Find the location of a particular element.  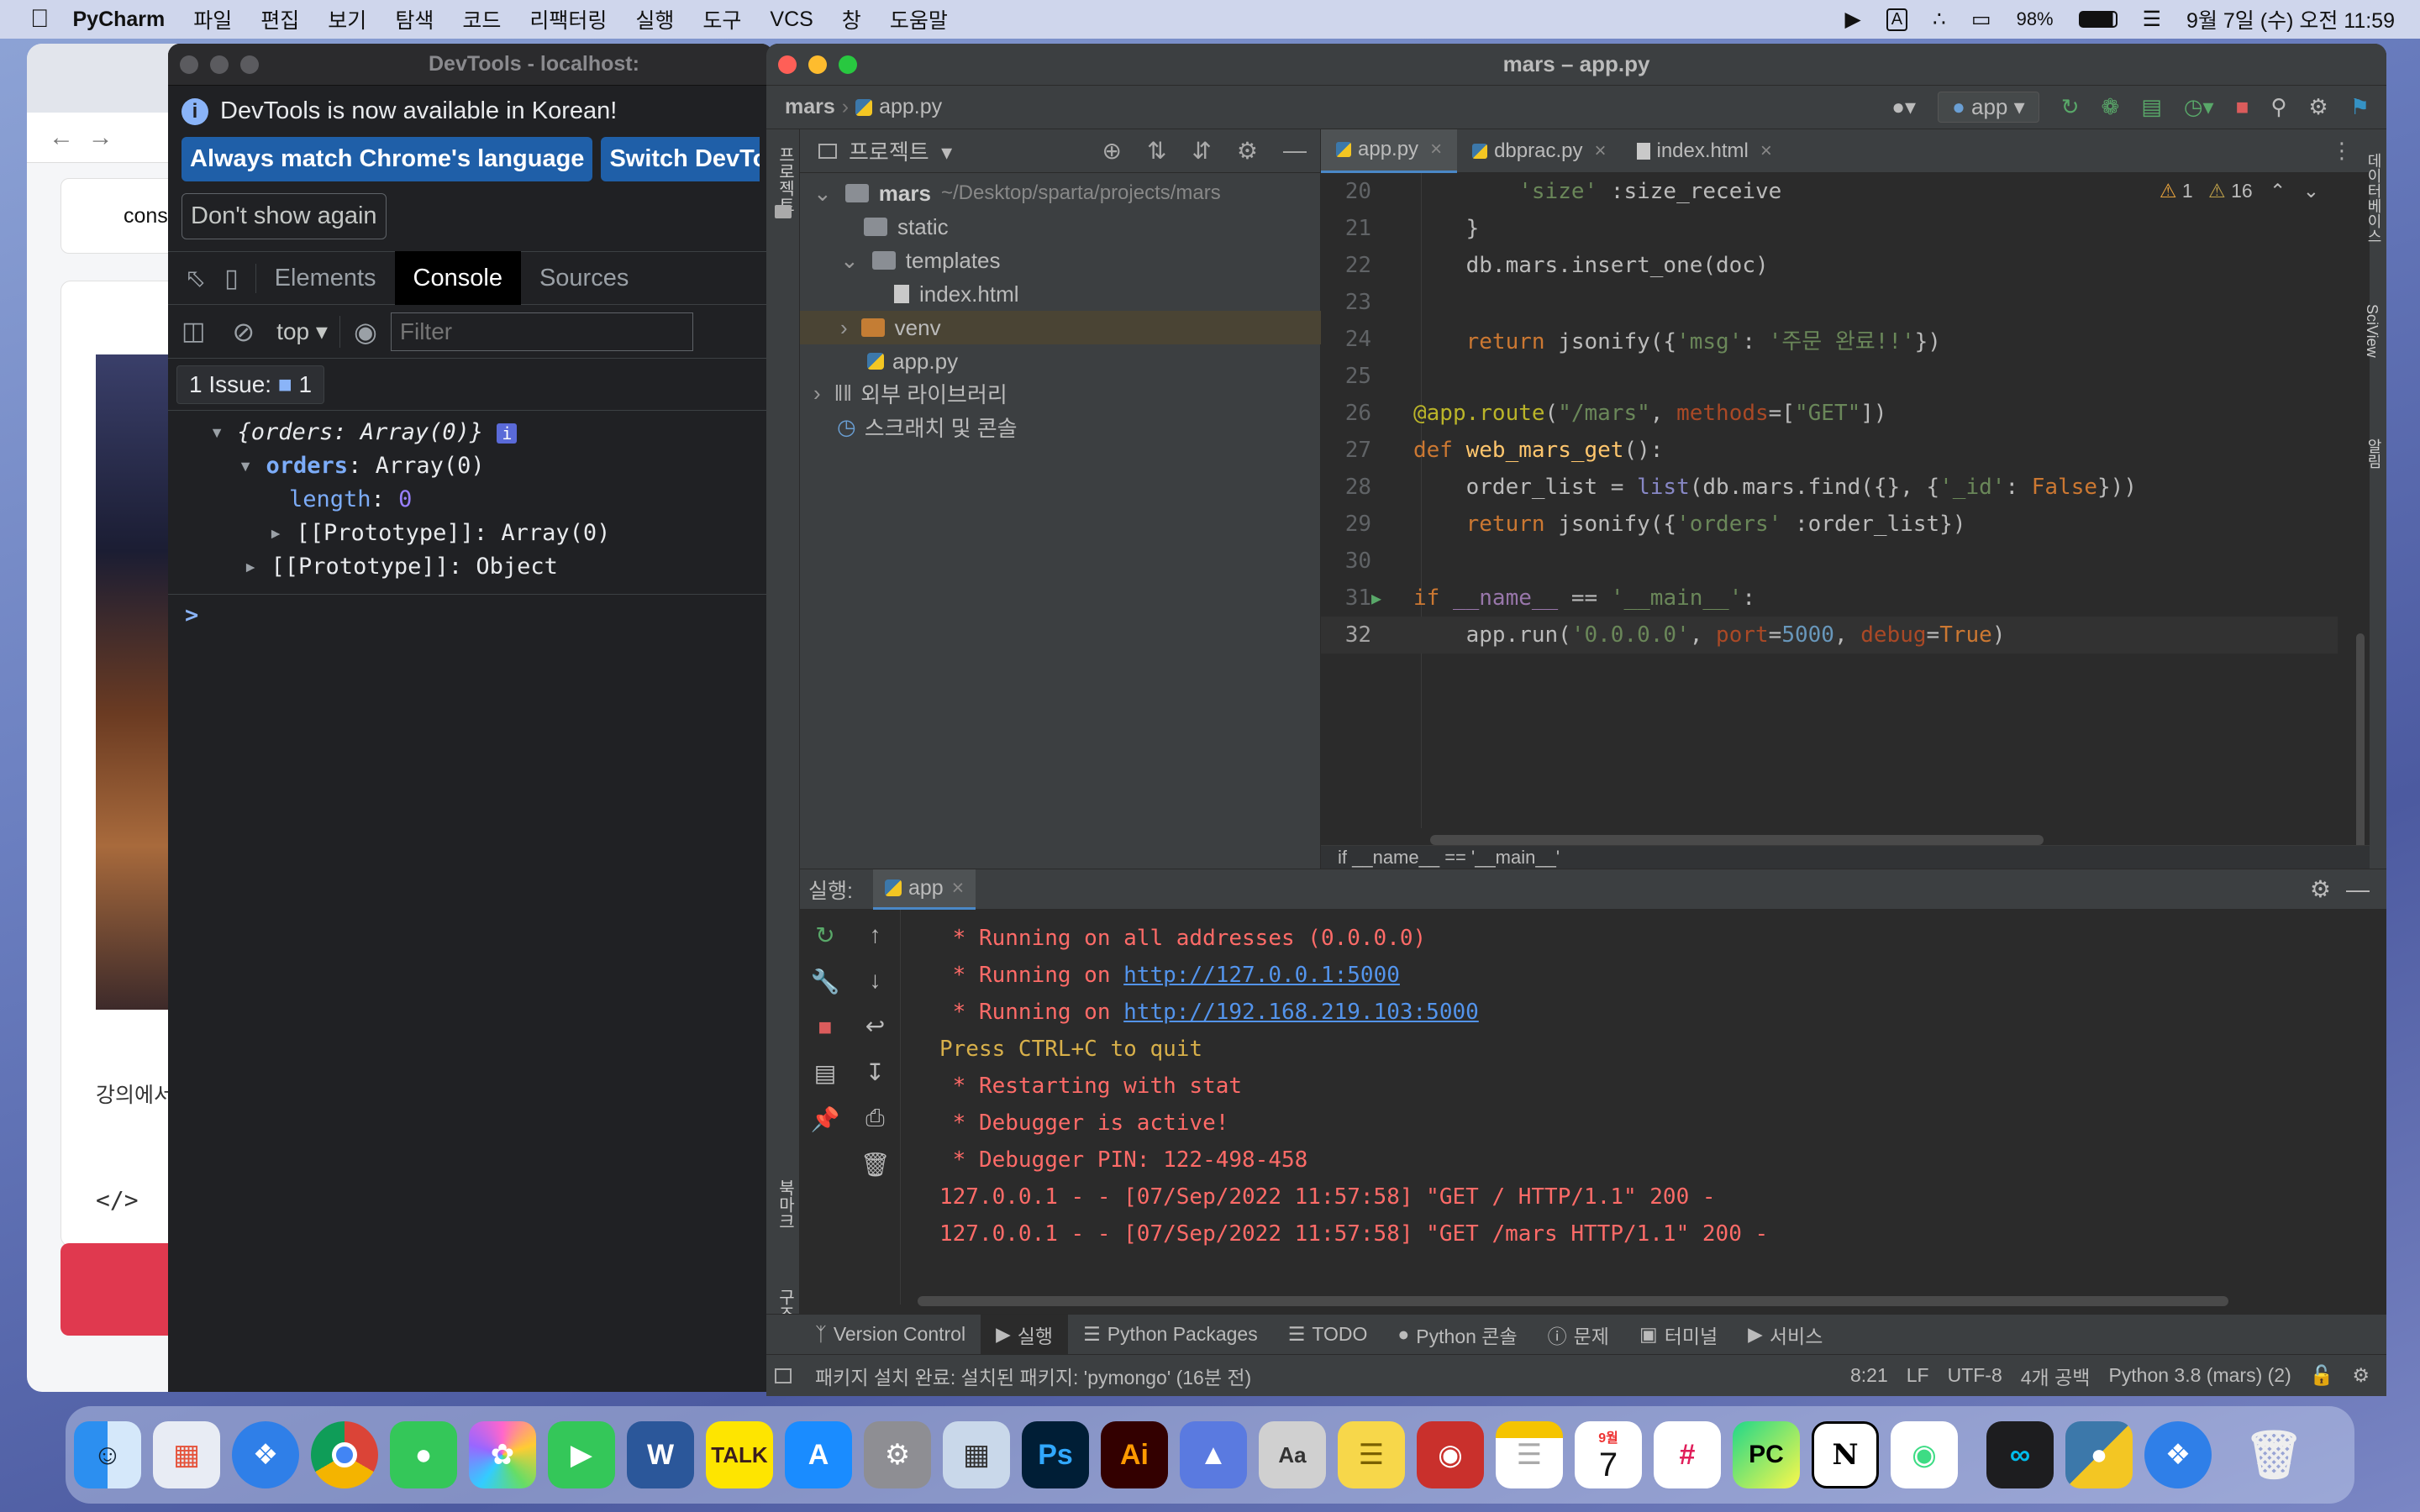

minimize-button is located at coordinates (219, 64).